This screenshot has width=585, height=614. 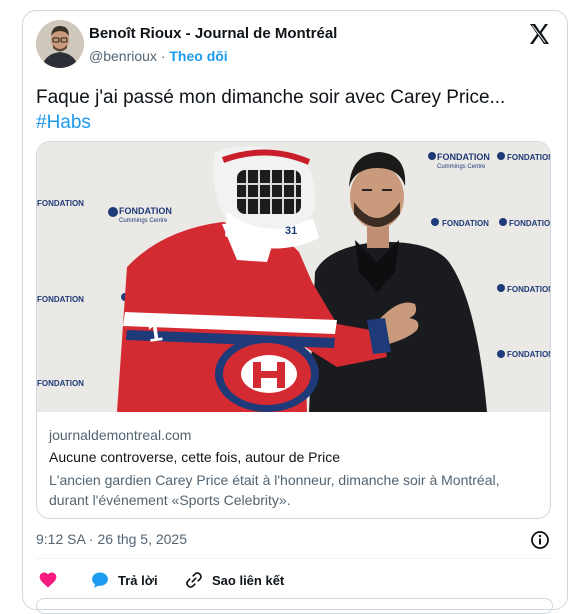 What do you see at coordinates (539, 34) in the screenshot?
I see `x-logo-icon` at bounding box center [539, 34].